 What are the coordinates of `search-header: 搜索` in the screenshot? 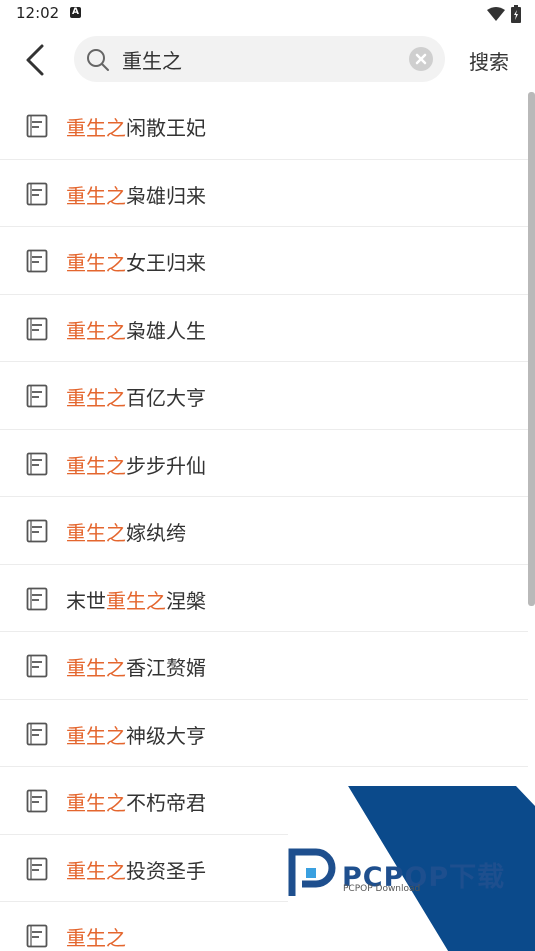 It's located at (267, 60).